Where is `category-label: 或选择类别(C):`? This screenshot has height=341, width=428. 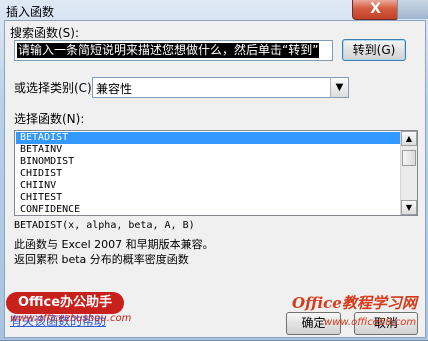 category-label: 或选择类别(C): is located at coordinates (55, 88).